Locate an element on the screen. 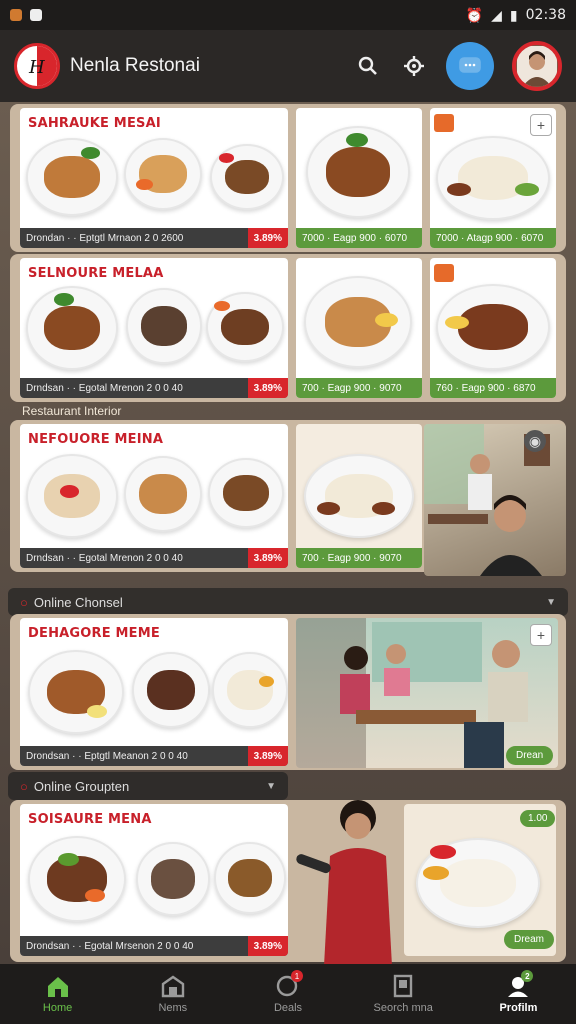 The height and width of the screenshot is (1024, 576). restaurant-photo: ◉ is located at coordinates (495, 500).